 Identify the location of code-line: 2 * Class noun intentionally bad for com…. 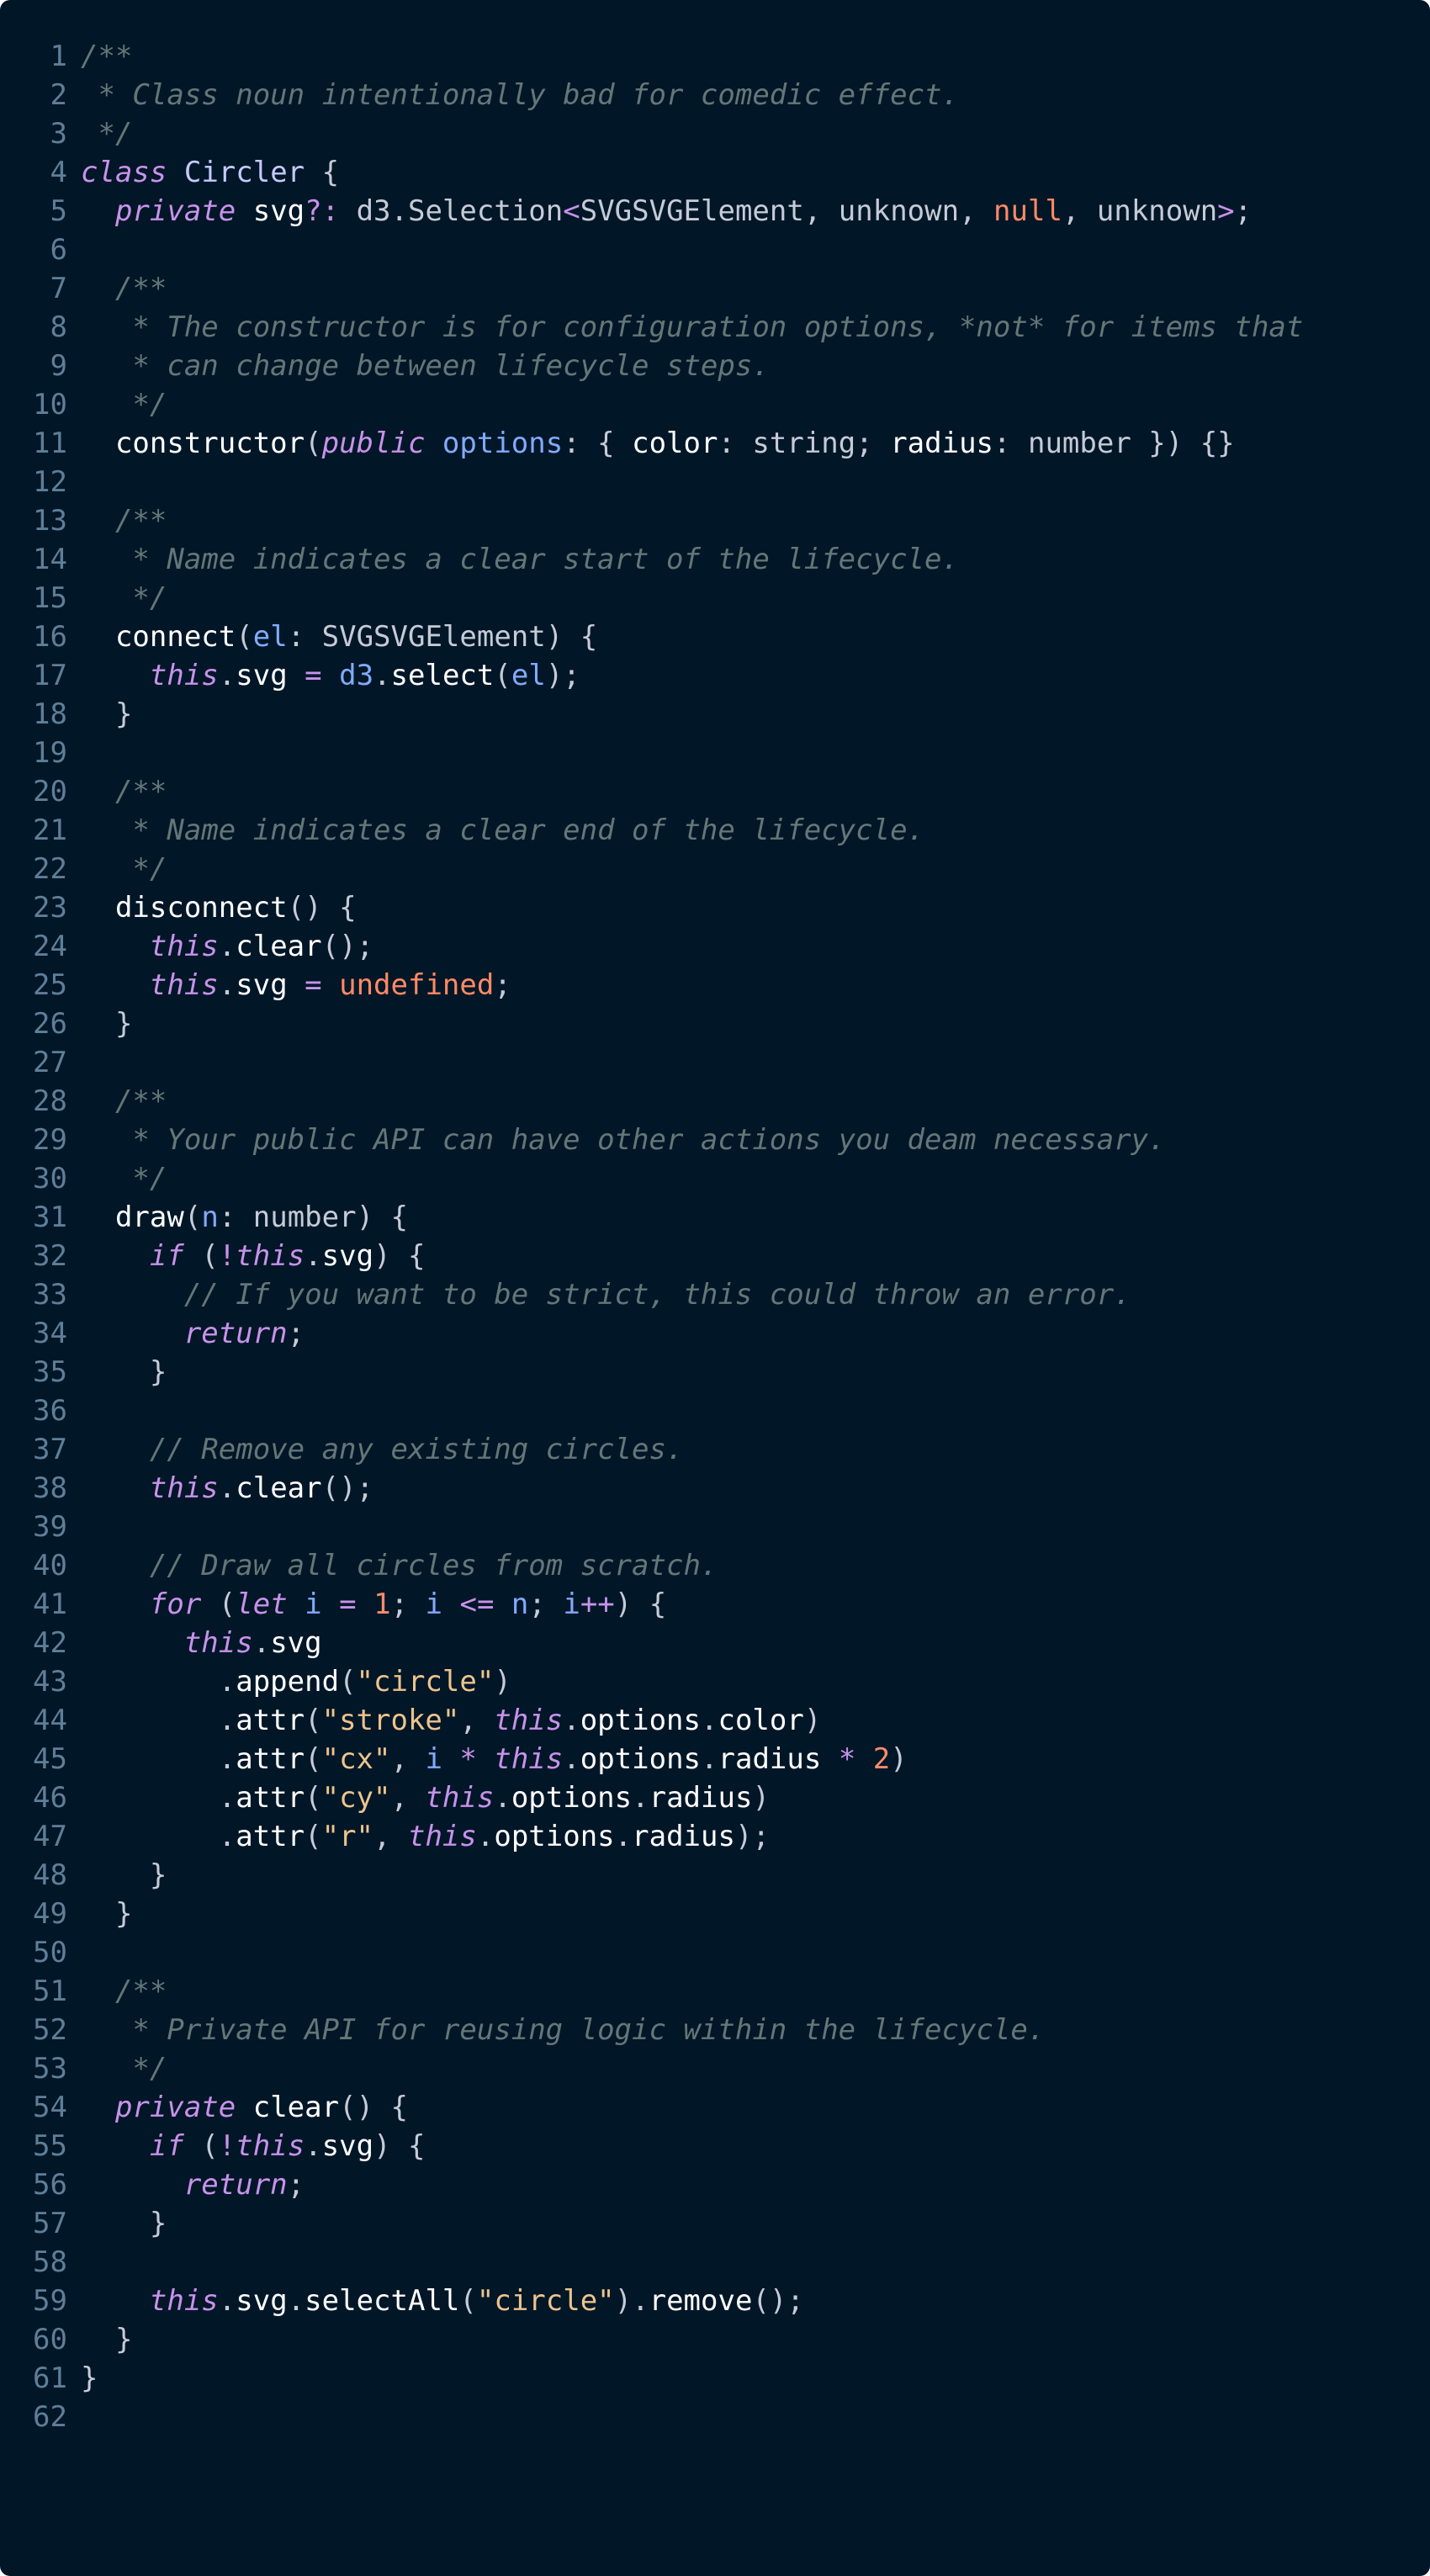
(651, 95).